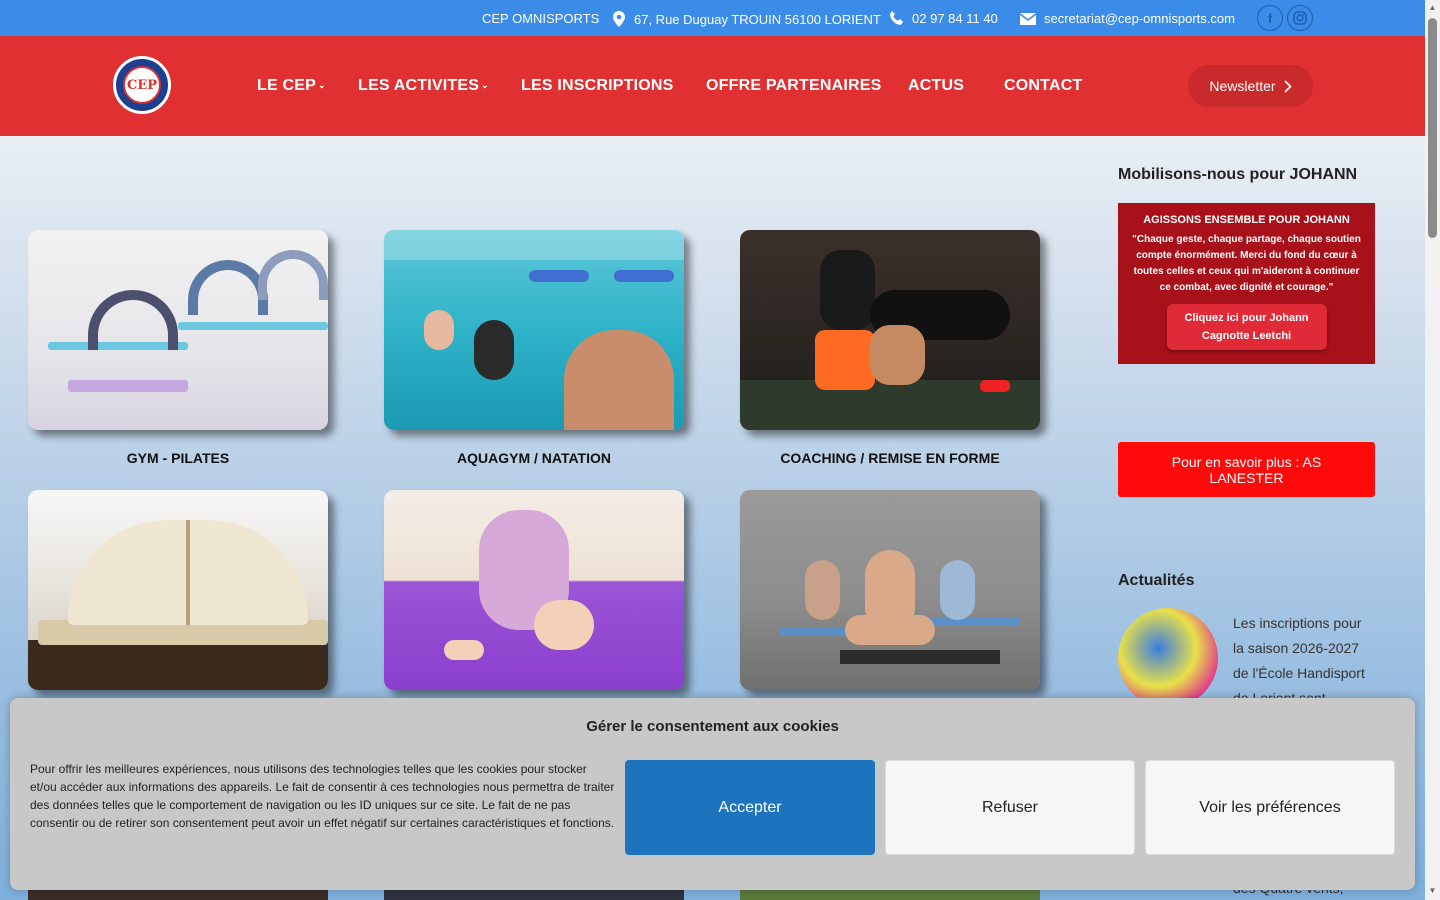 The width and height of the screenshot is (1440, 900). What do you see at coordinates (750, 807) in the screenshot?
I see `accept-cookies-button: Accepter` at bounding box center [750, 807].